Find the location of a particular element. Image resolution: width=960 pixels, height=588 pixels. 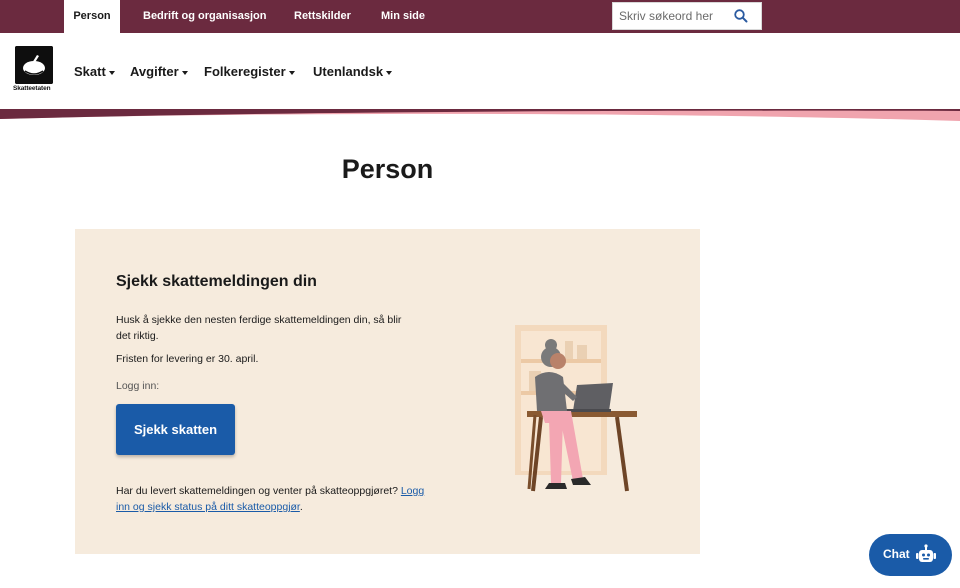

menu-folkeregister: Folkeregister is located at coordinates (249, 71).